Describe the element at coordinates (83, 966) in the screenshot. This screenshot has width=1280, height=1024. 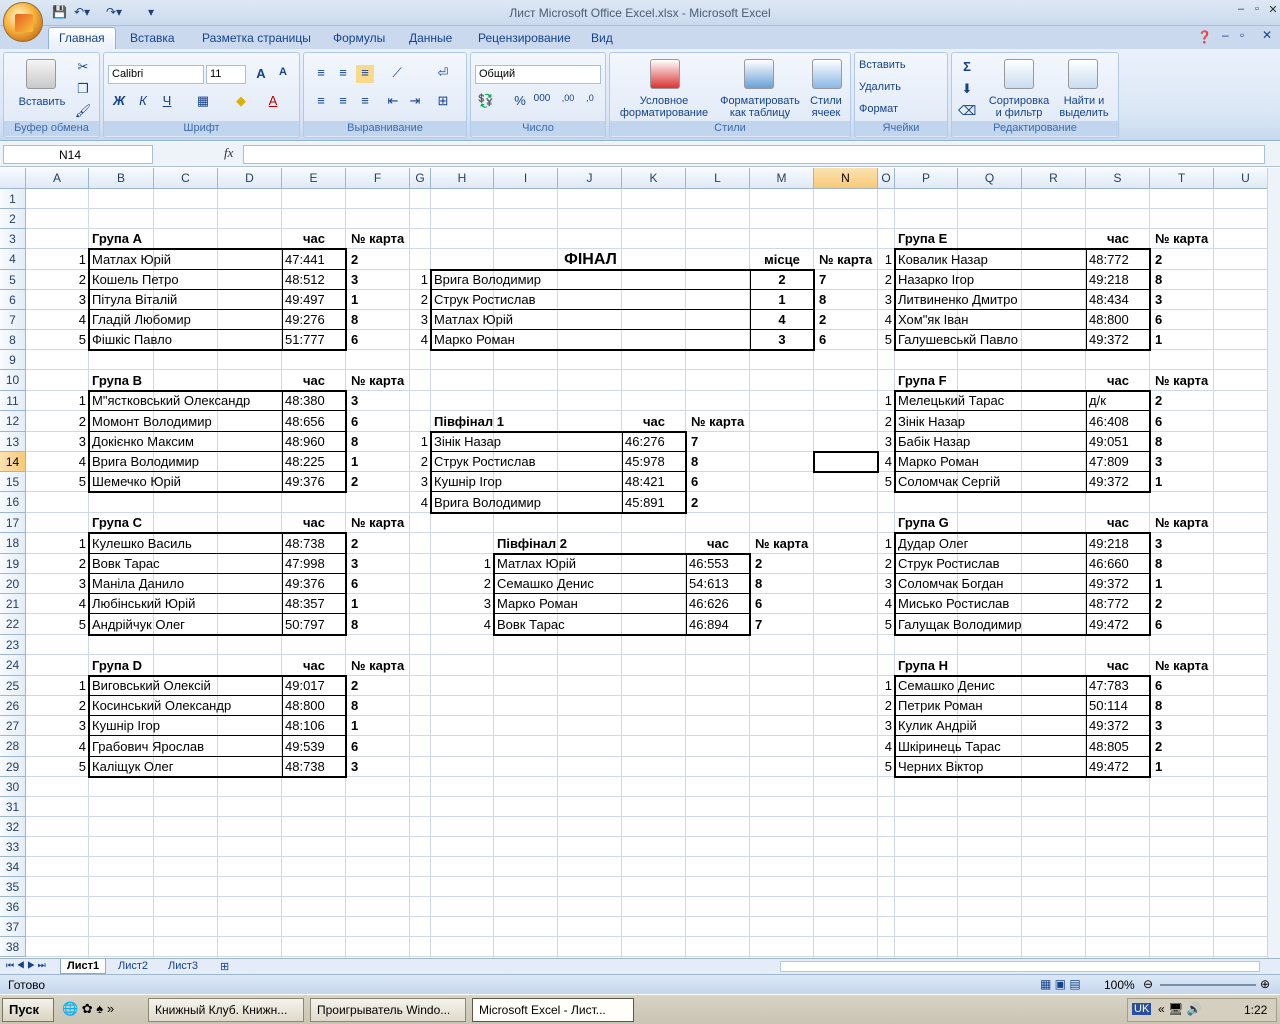
I see `sheet-tab-1: Лист1` at that location.